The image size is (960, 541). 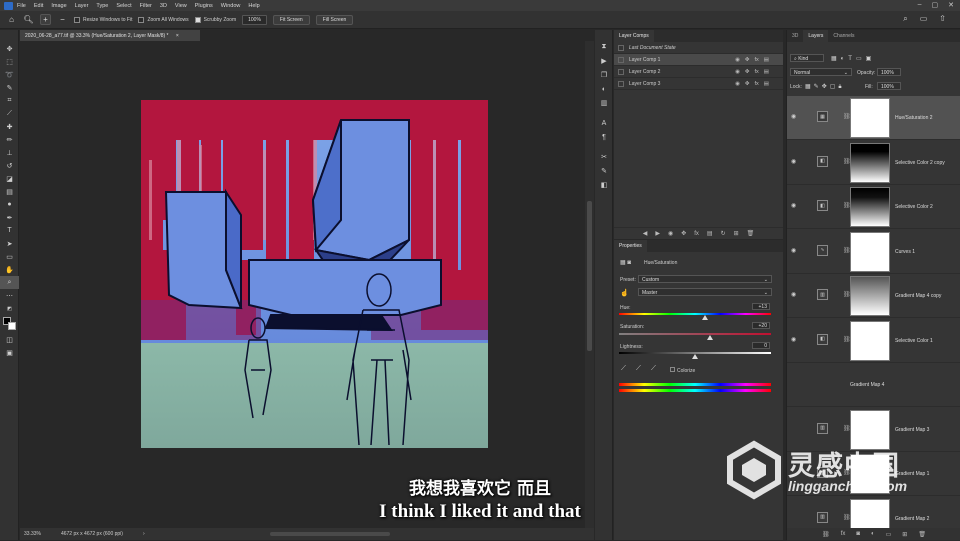 I want to click on layer-row: ◉ ▥ ⛓ Gradient Map 4 copy, so click(x=873, y=296).